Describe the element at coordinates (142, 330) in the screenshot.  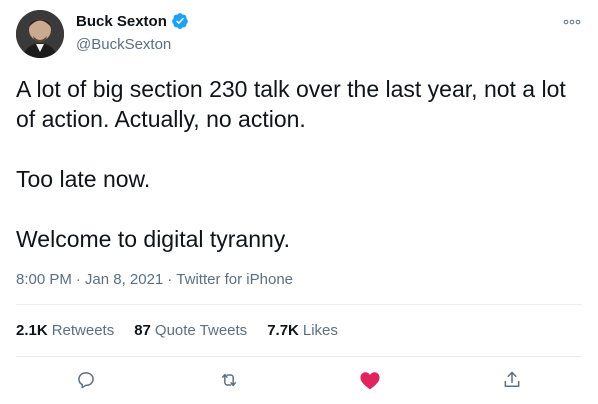
I see `quote-tweets-count: 87` at that location.